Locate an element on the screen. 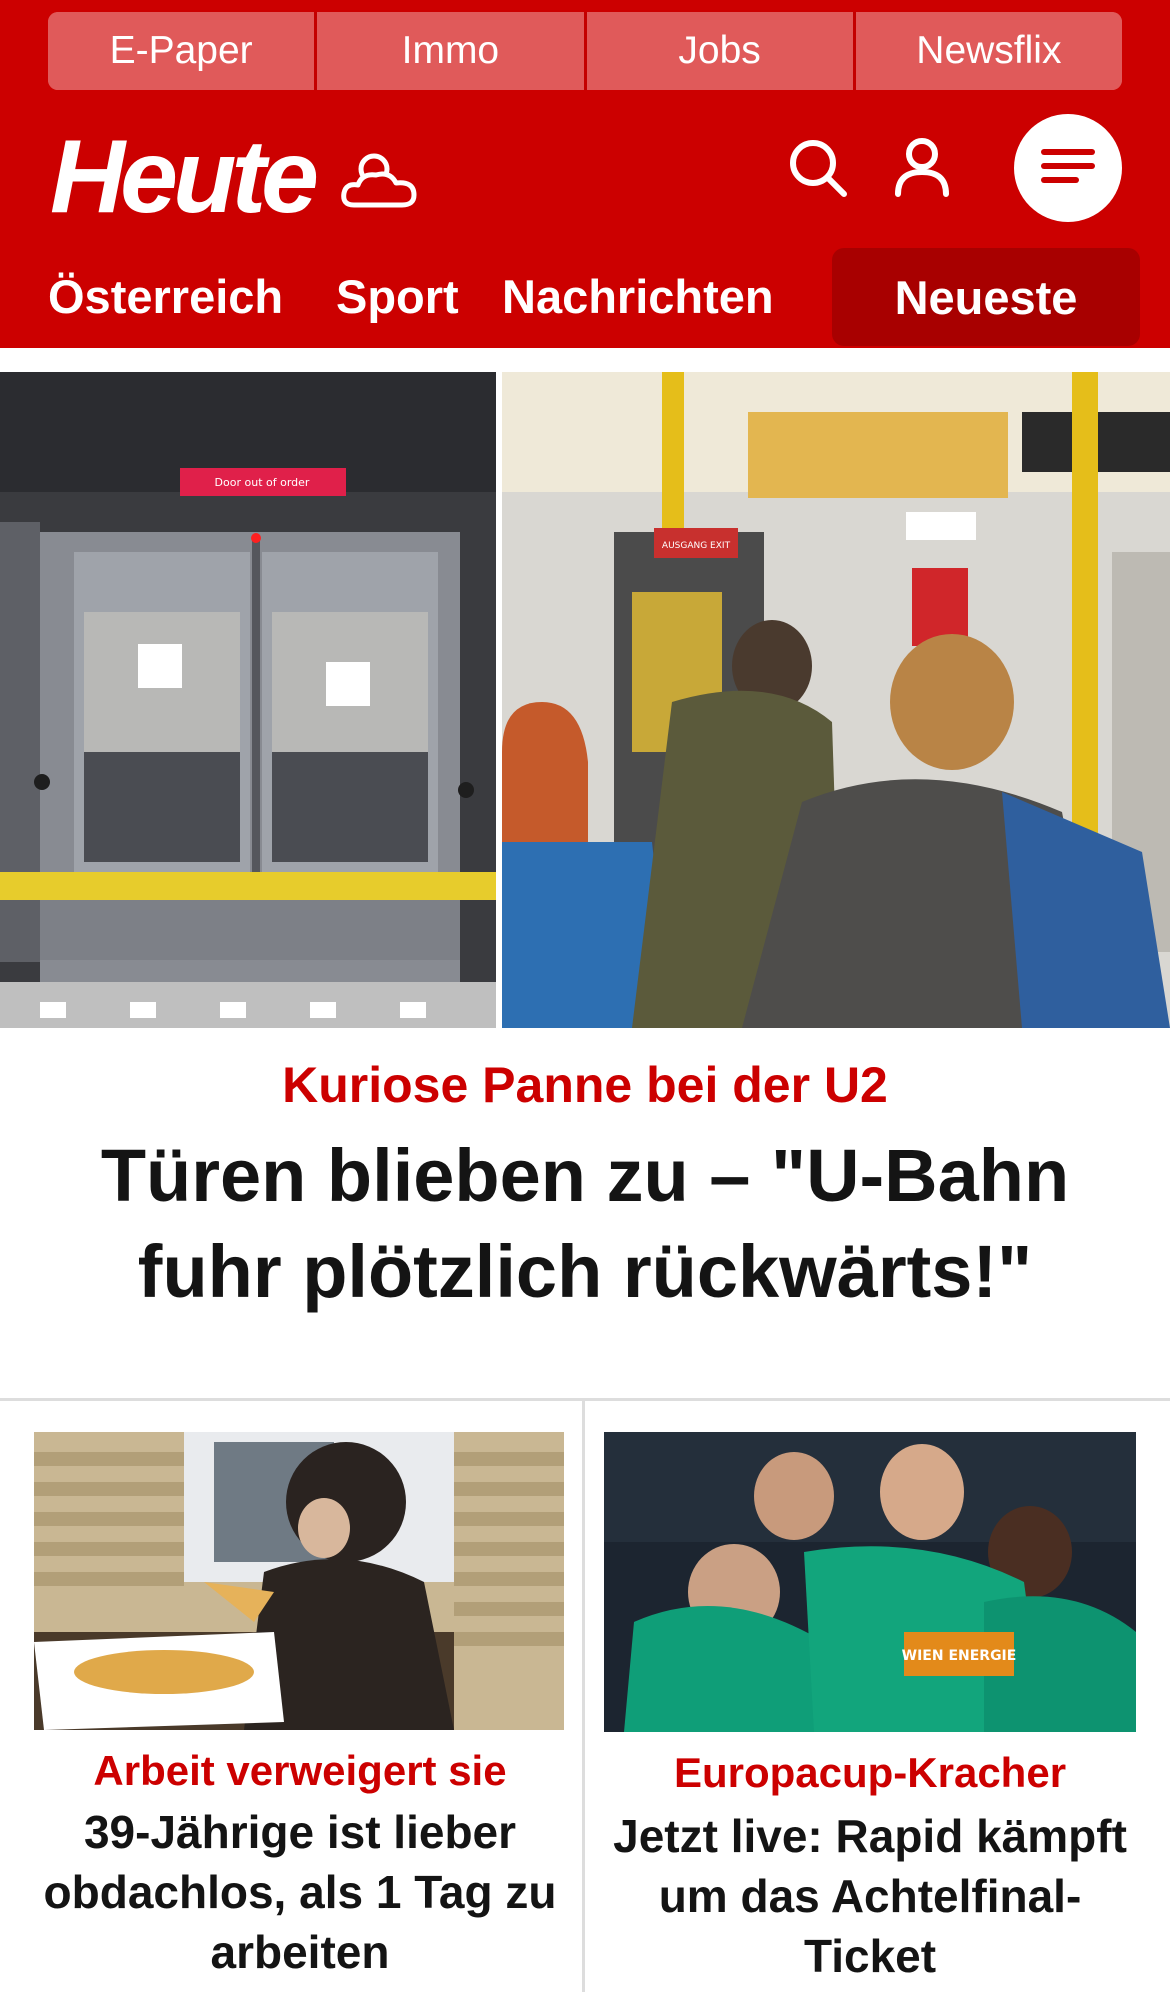 The image size is (1170, 1992). nav-item-neueste: Neueste is located at coordinates (986, 297).